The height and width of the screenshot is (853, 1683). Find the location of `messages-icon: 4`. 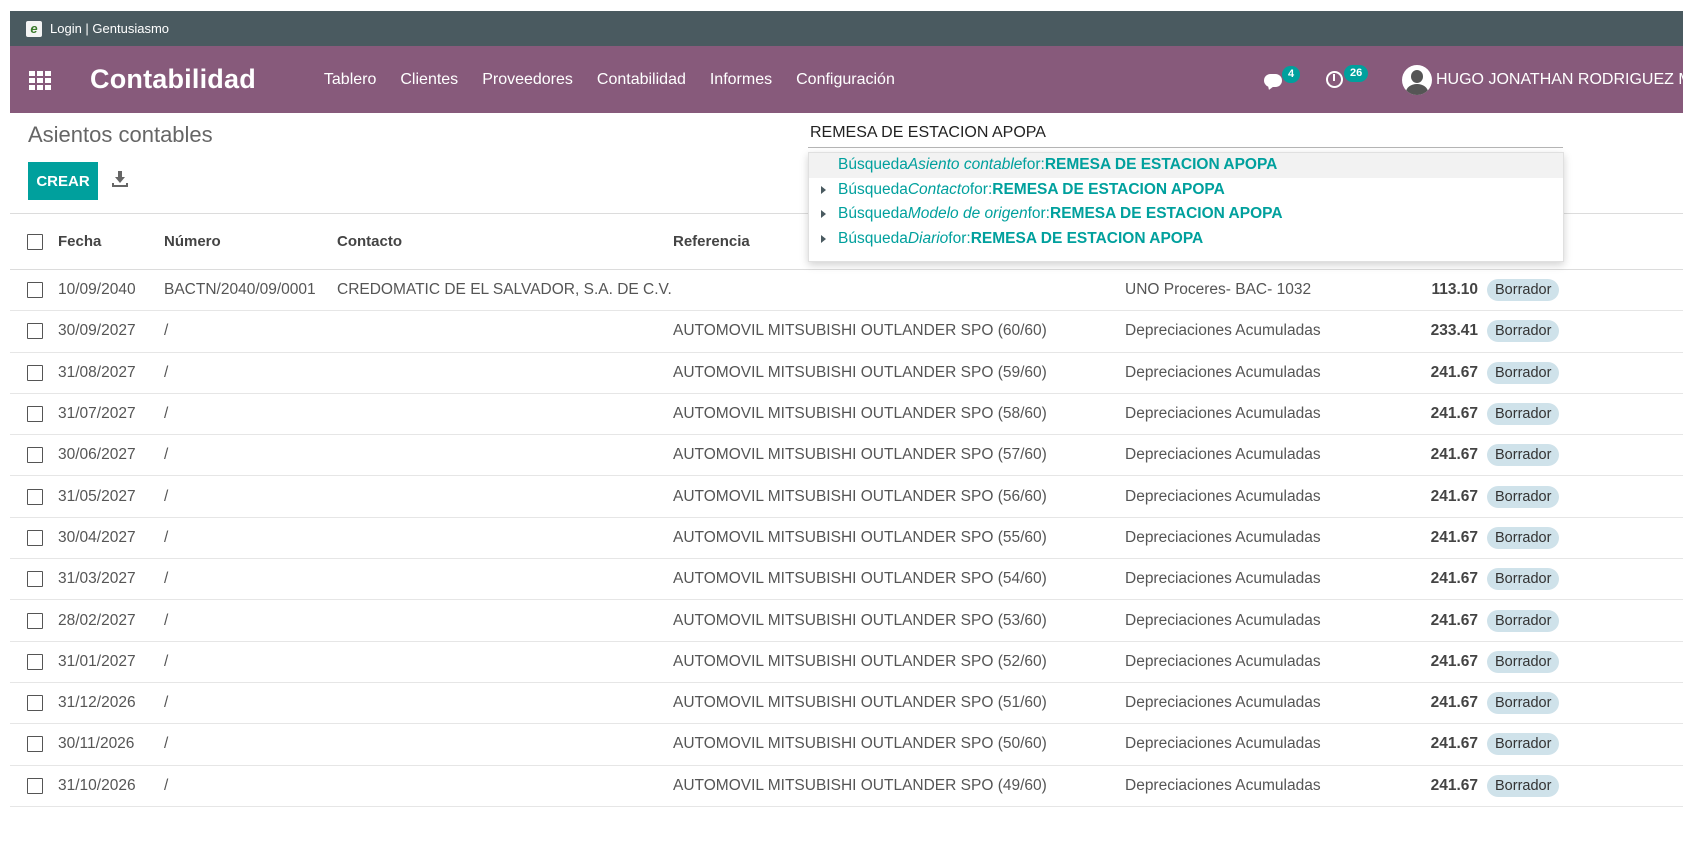

messages-icon: 4 is located at coordinates (1282, 78).